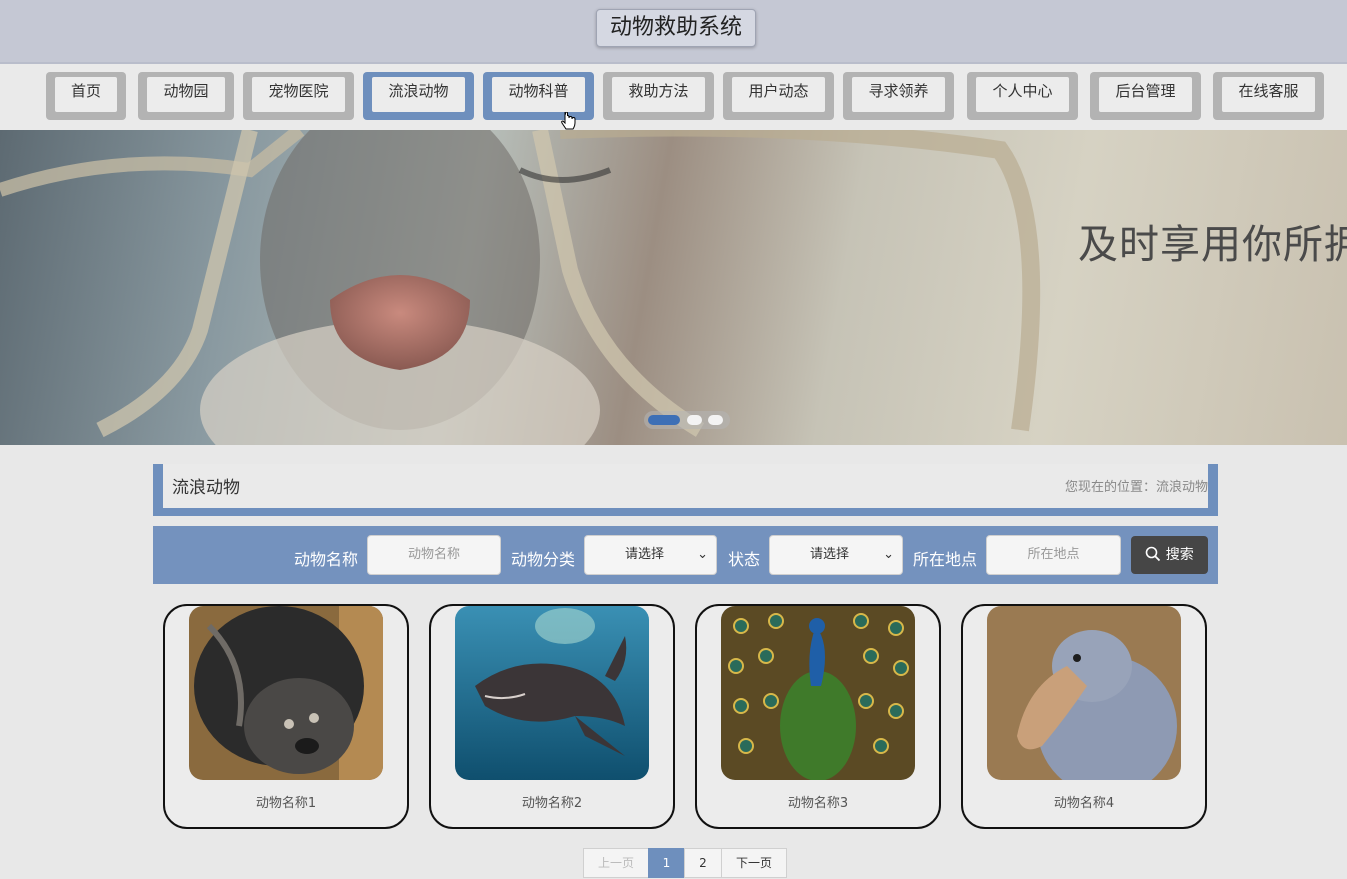  I want to click on nav-item-user-updates: 用户动态, so click(778, 96).